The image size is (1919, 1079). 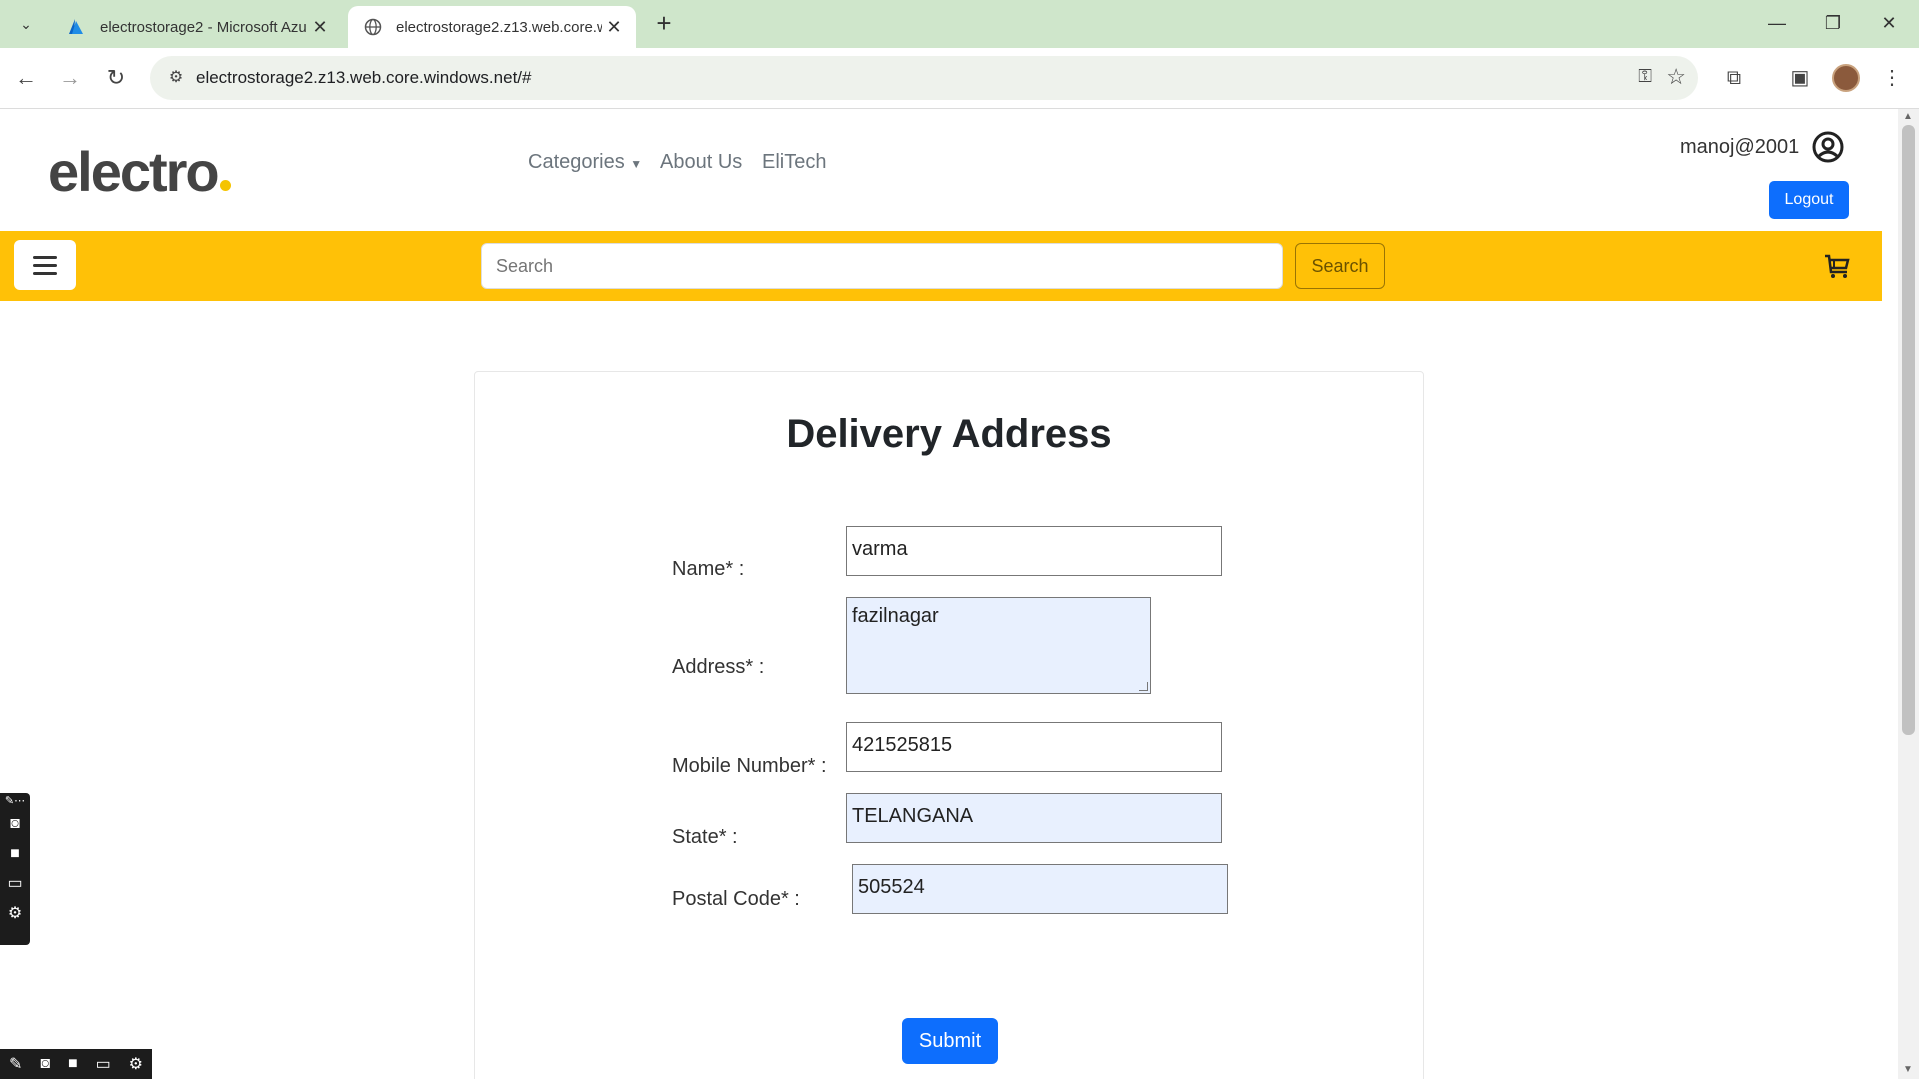 What do you see at coordinates (203, 27) in the screenshot?
I see `tab-title: electrostorage2 - Microsoft Azu` at bounding box center [203, 27].